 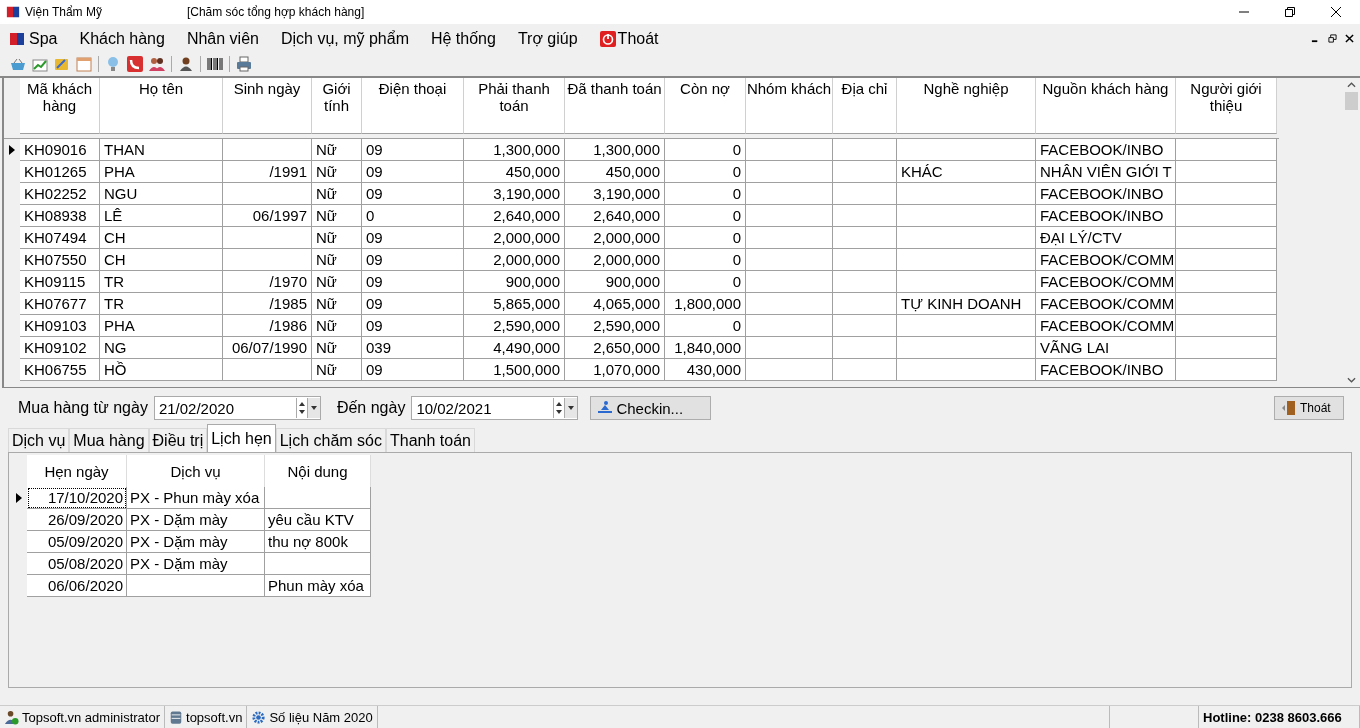 What do you see at coordinates (789, 106) in the screenshot?
I see `column-header: Nhóm khách` at bounding box center [789, 106].